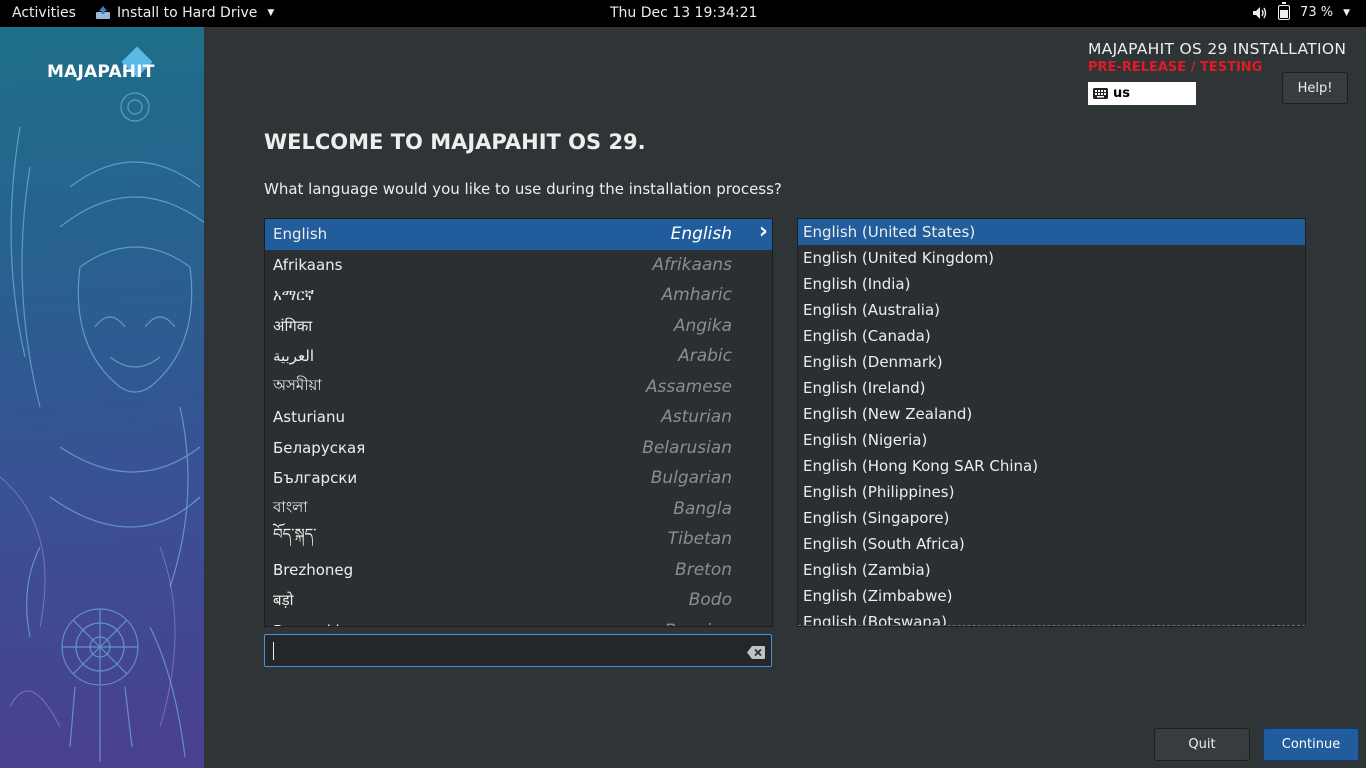 Image resolution: width=1366 pixels, height=768 pixels. I want to click on locale-row: English (Zambia), so click(1051, 570).